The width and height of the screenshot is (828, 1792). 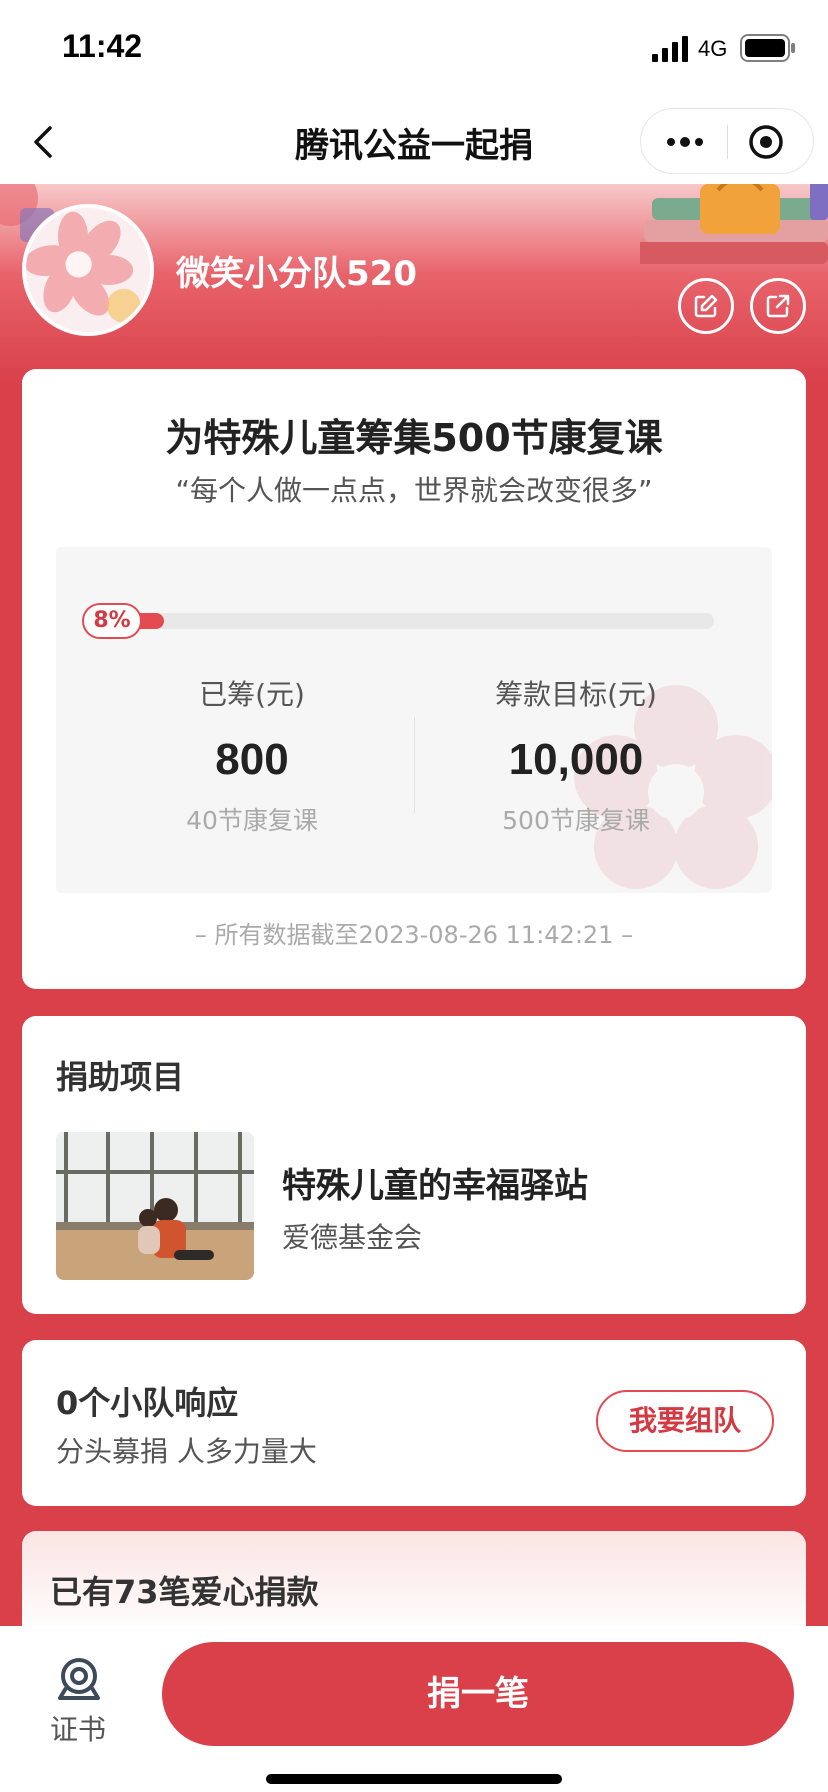 I want to click on campaign-slogan: “每个人做一点点，世界就会改变很多”, so click(x=414, y=490).